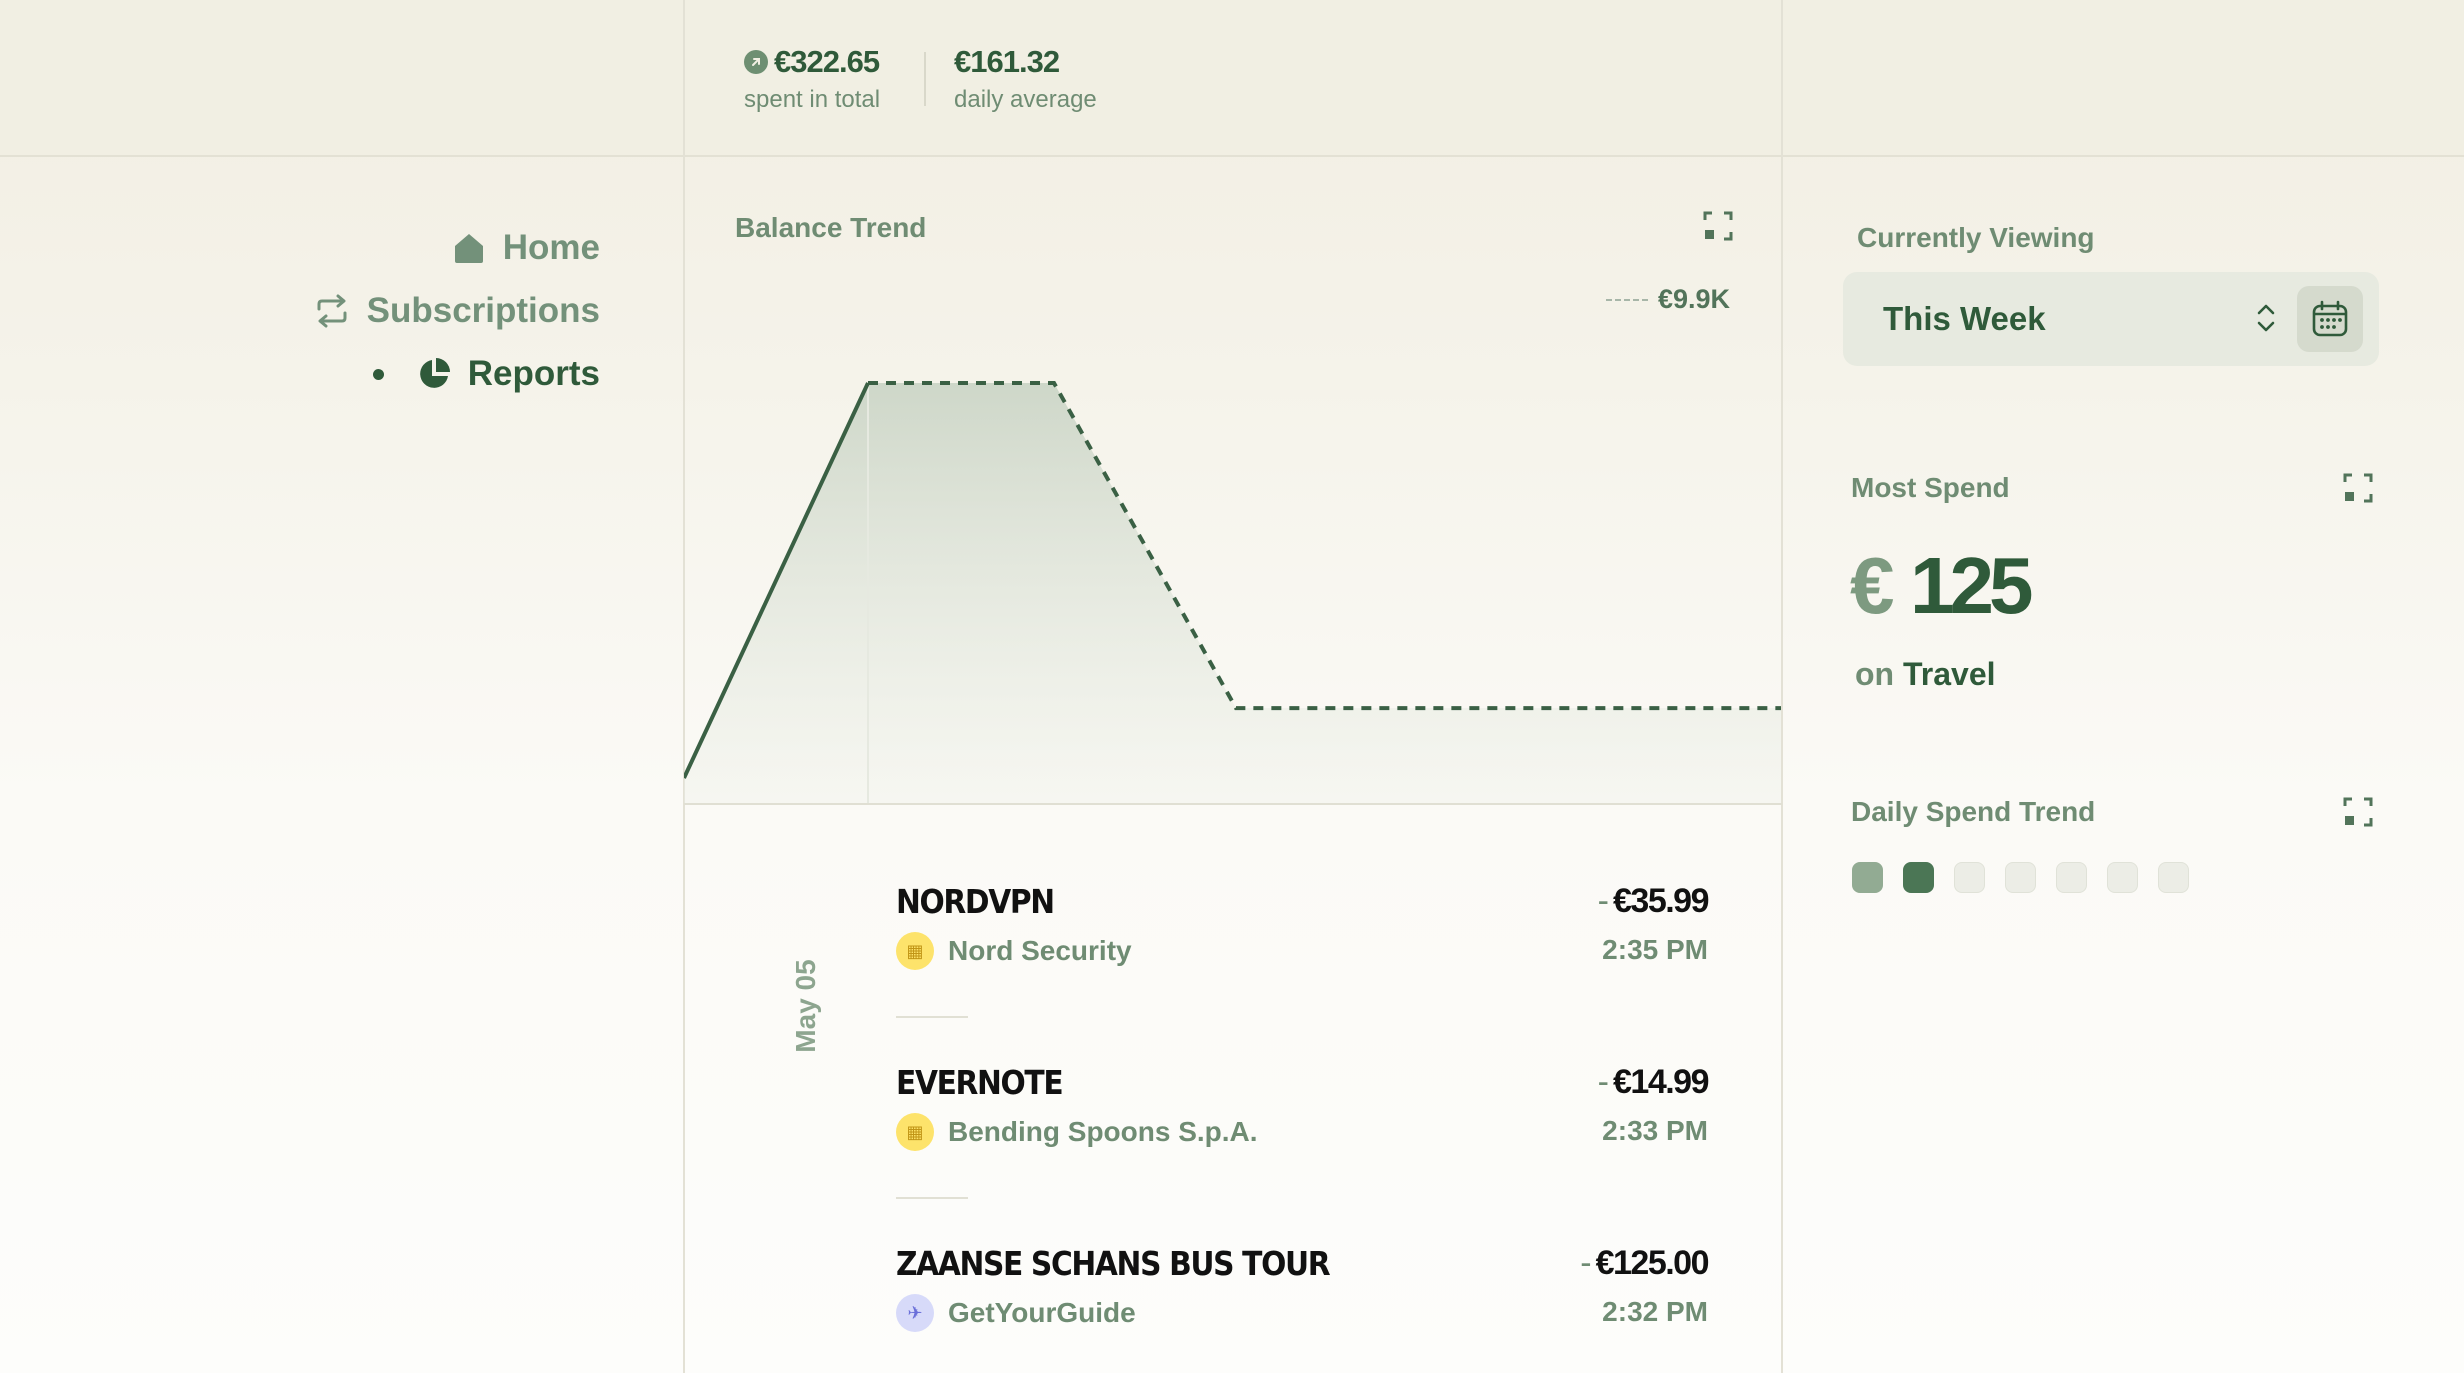 This screenshot has height=1373, width=2464. I want to click on daily-spend-squares, so click(2020, 877).